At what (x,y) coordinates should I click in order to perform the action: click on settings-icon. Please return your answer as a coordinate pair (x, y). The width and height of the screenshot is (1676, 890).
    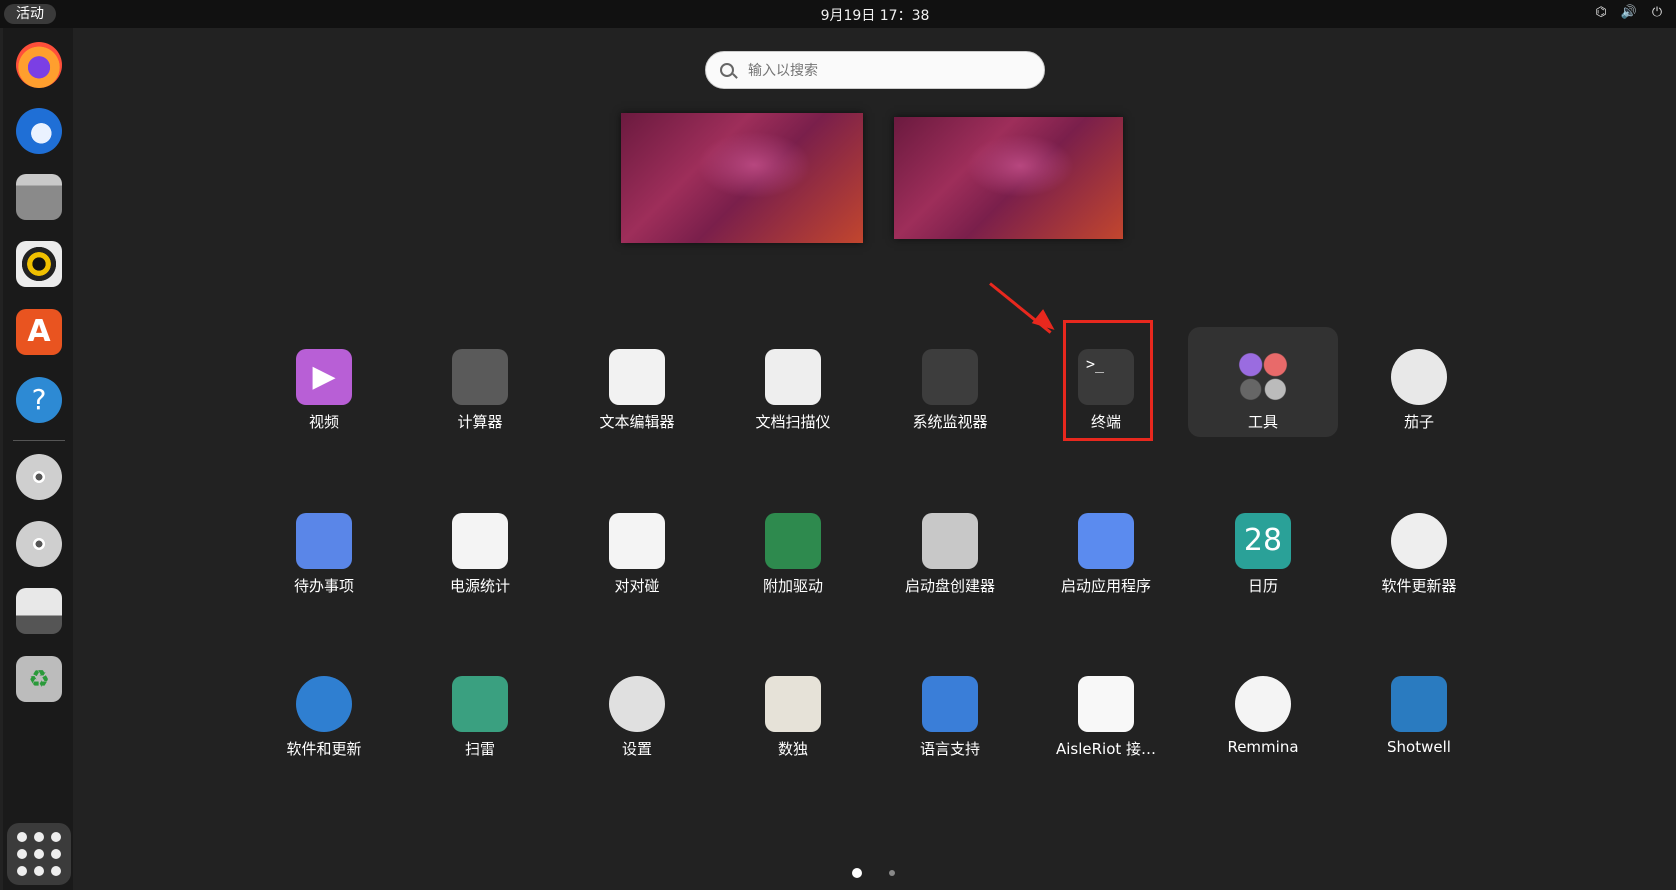
    Looking at the image, I should click on (637, 704).